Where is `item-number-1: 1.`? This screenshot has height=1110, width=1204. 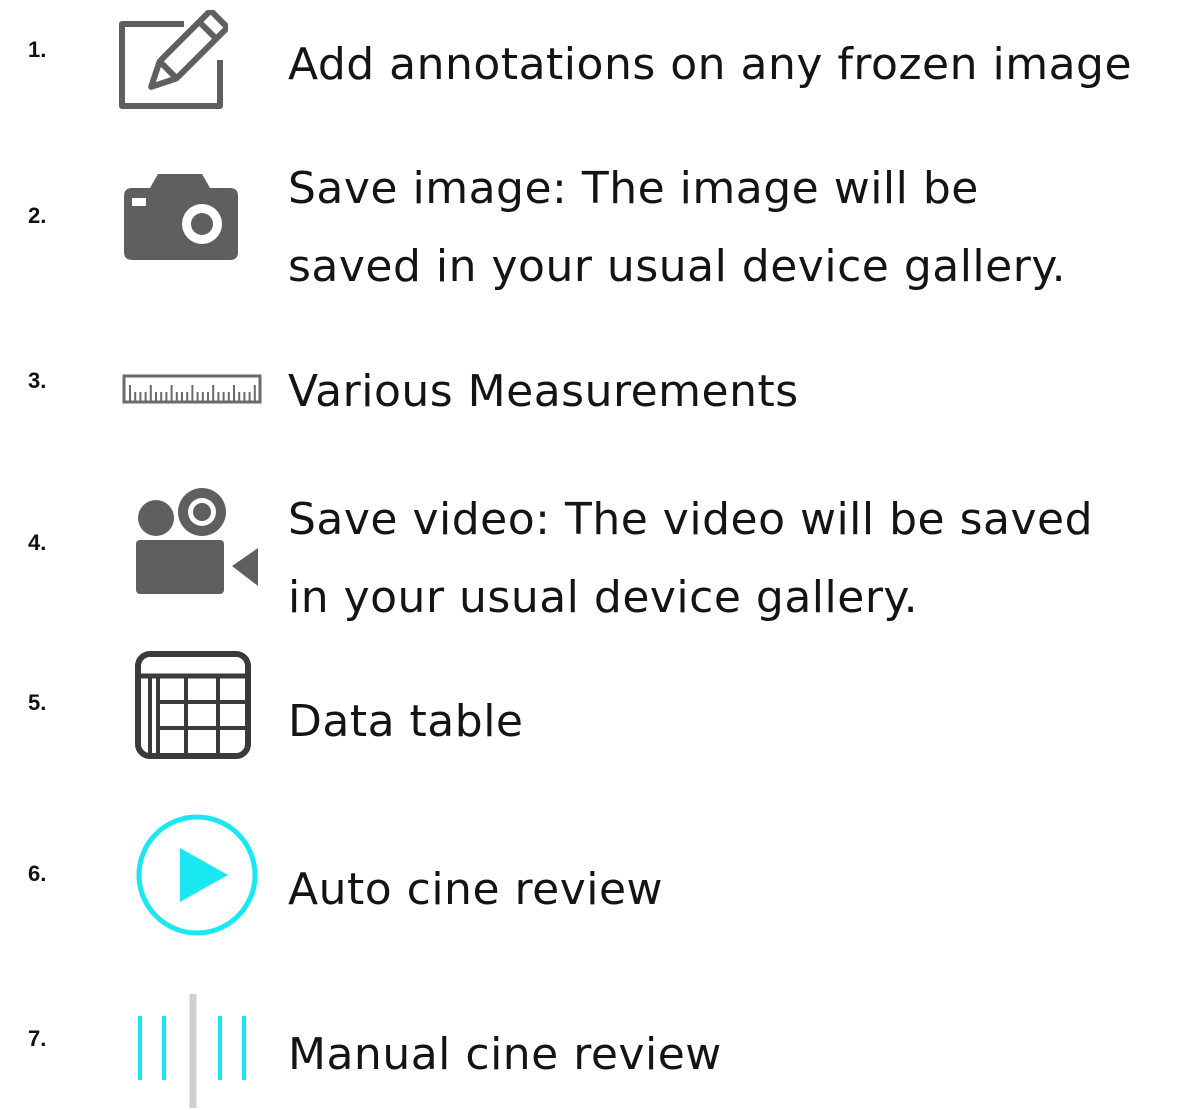 item-number-1: 1. is located at coordinates (37, 49).